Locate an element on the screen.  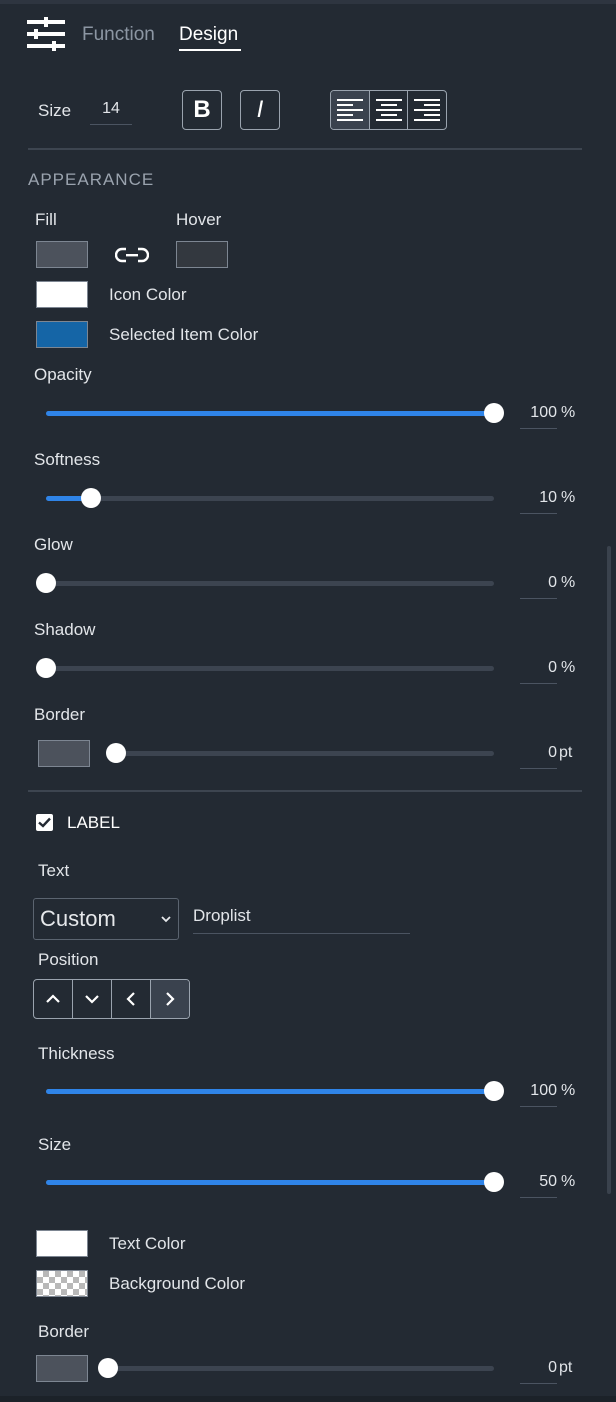
chevron-up-icon is located at coordinates (53, 998).